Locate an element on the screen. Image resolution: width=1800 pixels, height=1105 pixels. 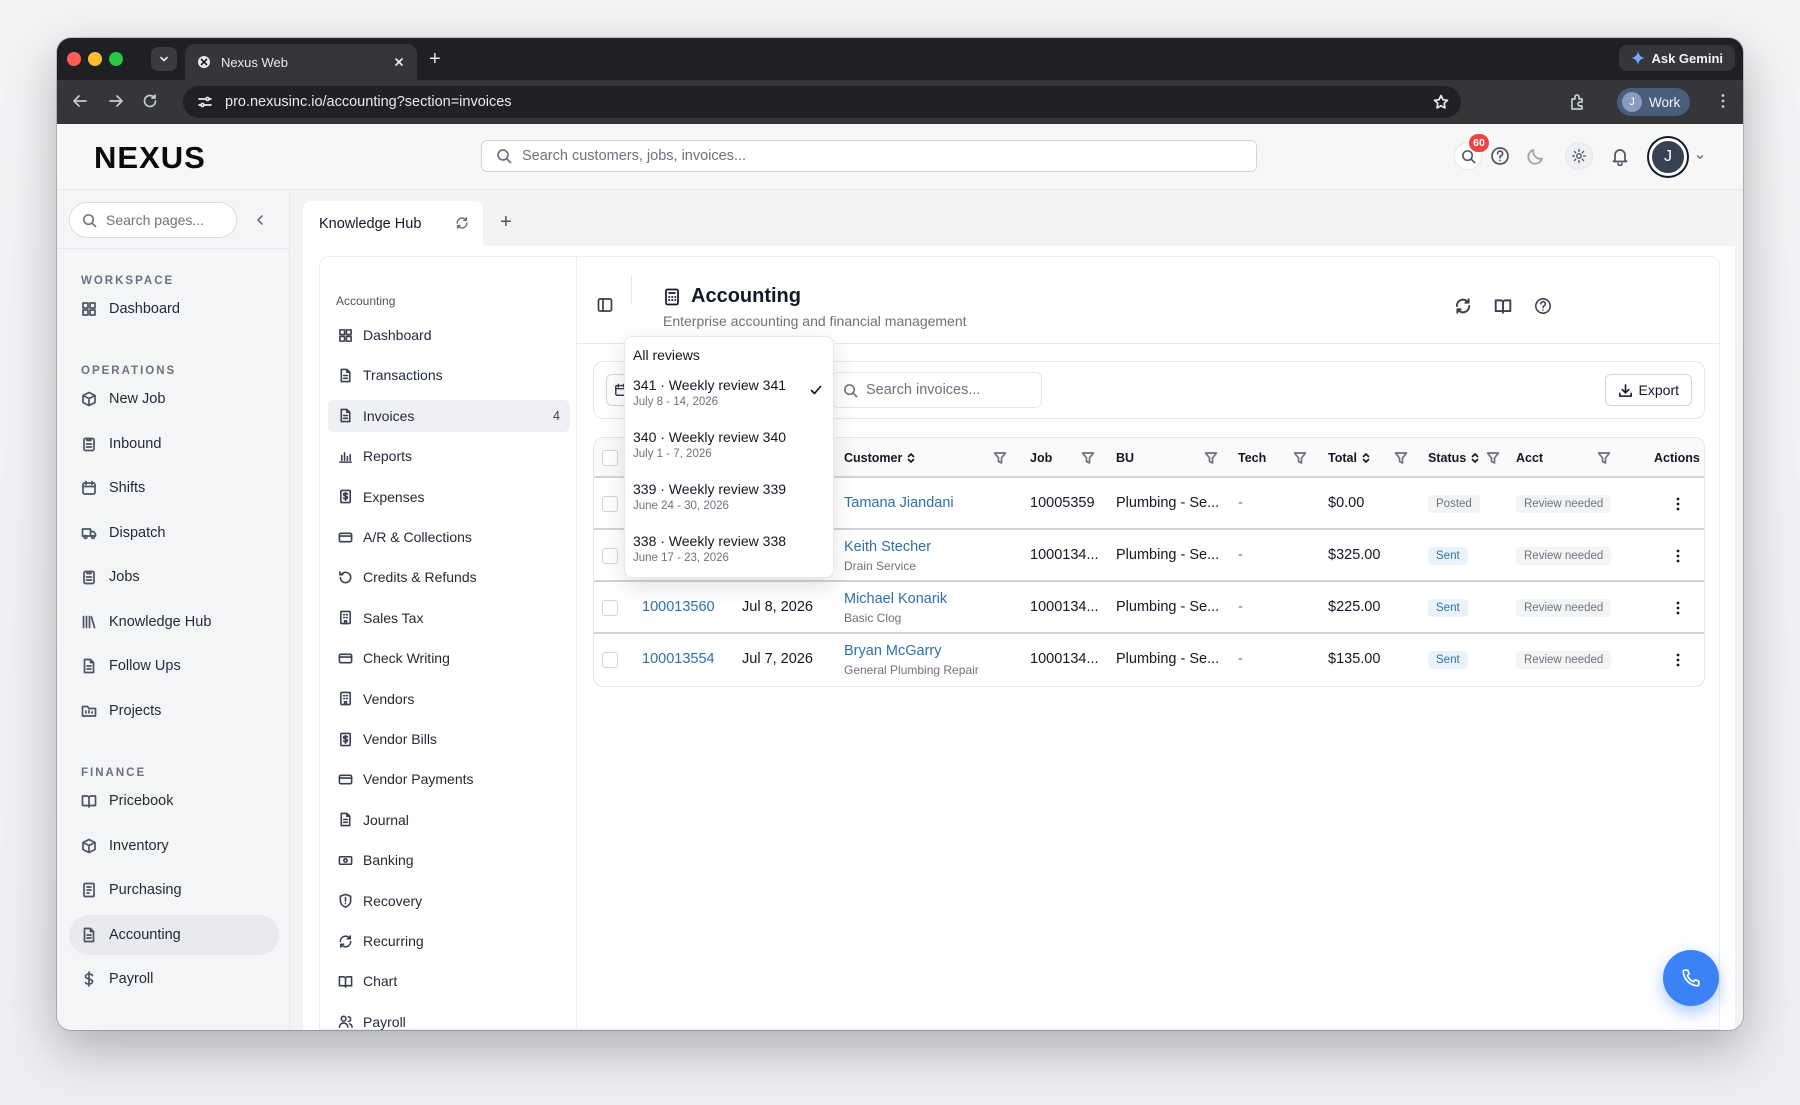
tab-search-button is located at coordinates (164, 59).